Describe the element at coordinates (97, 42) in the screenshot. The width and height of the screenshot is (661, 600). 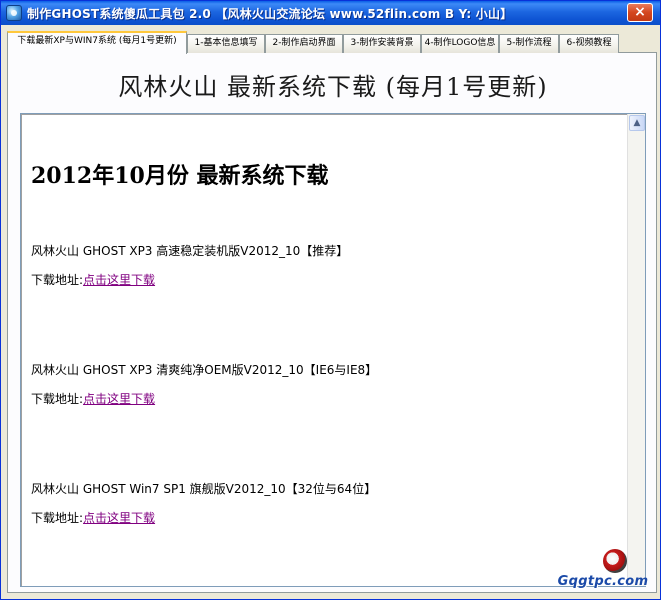
I see `tab-download-latest: 下载最新XP与WIN7系统 (每月1号更新)` at that location.